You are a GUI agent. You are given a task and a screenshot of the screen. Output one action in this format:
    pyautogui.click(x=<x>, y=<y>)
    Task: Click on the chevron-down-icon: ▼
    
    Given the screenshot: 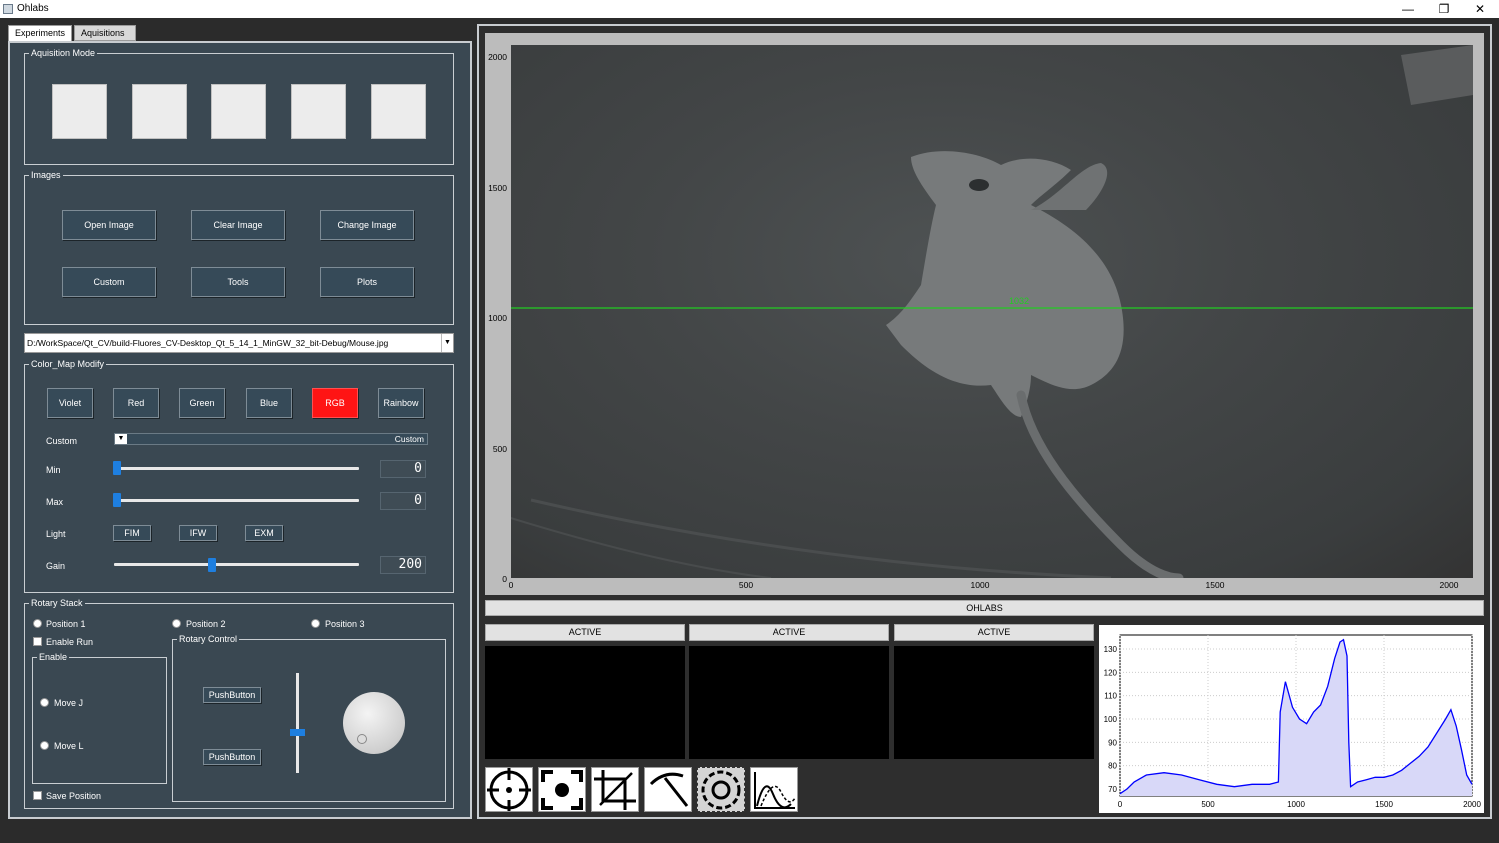 What is the action you would take?
    pyautogui.click(x=447, y=343)
    